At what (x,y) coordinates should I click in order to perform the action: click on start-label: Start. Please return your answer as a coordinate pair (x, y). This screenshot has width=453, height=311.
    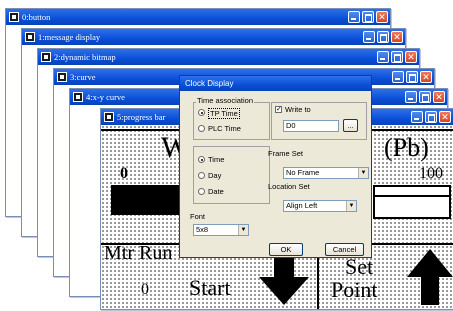
    Looking at the image, I should click on (210, 287).